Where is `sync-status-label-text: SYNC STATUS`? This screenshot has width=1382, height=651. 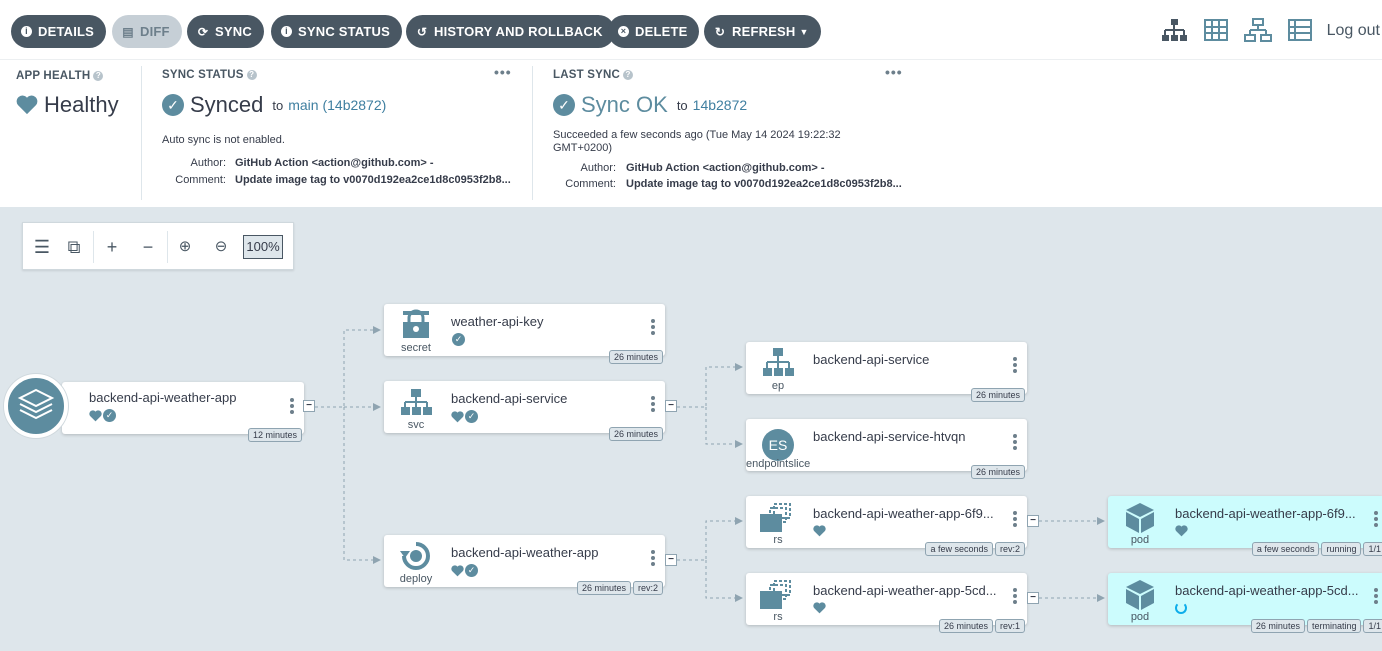 sync-status-label-text: SYNC STATUS is located at coordinates (203, 75).